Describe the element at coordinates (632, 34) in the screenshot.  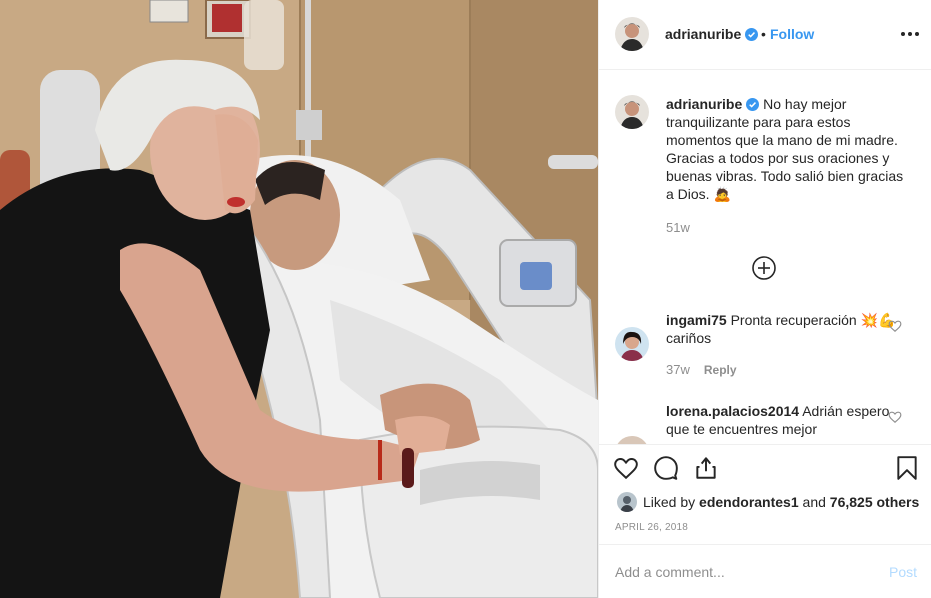
I see `author-avatar` at that location.